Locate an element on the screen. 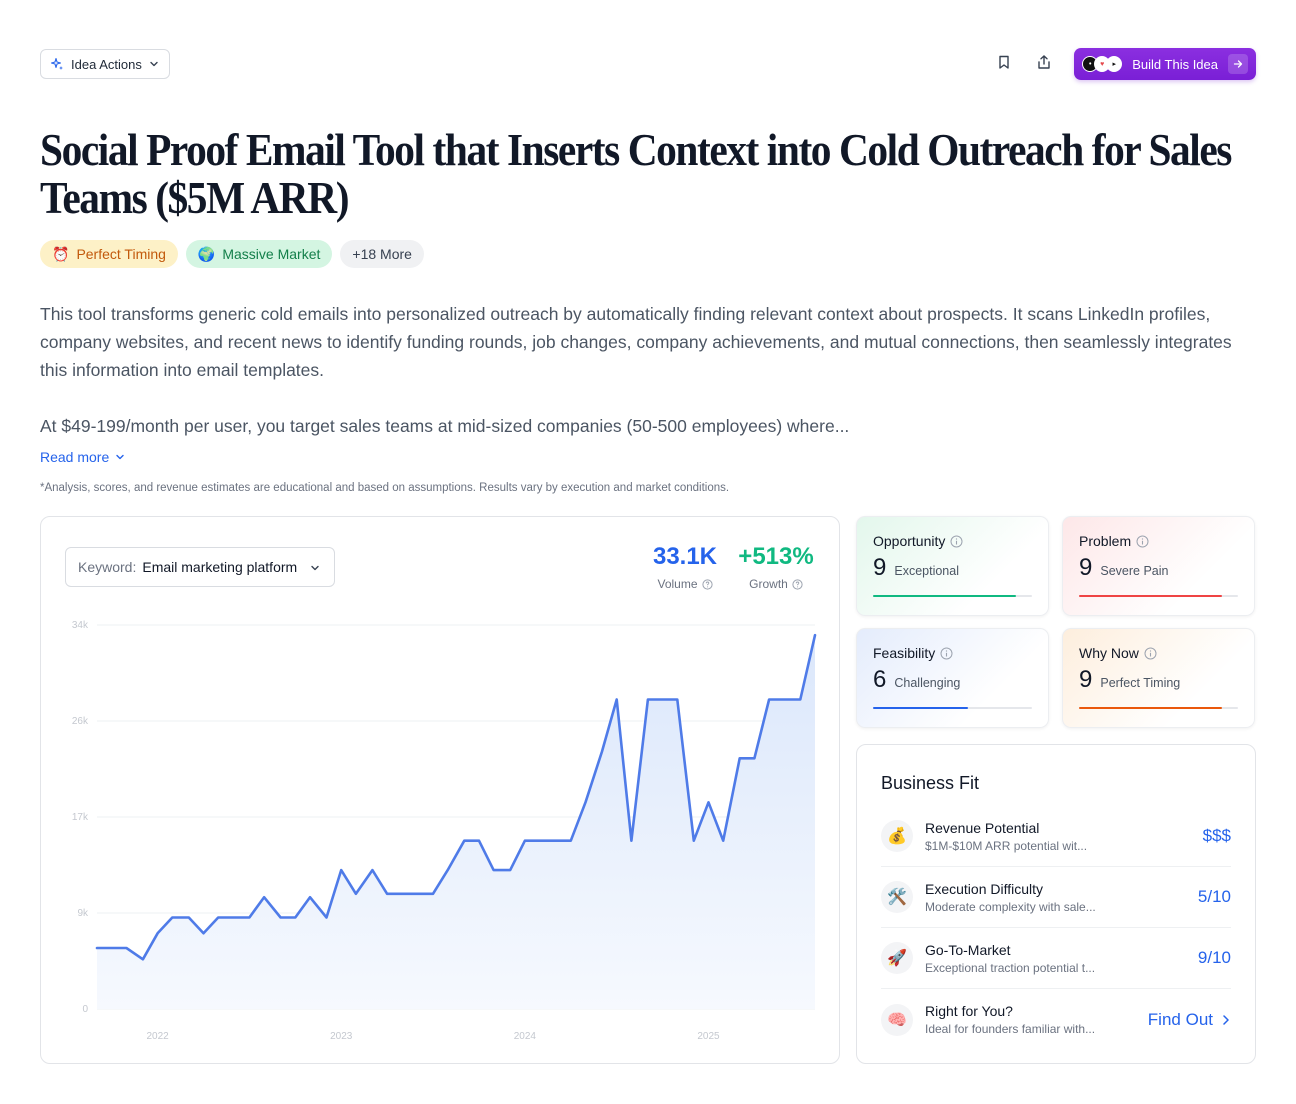  score-line: 9 Exceptional is located at coordinates (952, 568).